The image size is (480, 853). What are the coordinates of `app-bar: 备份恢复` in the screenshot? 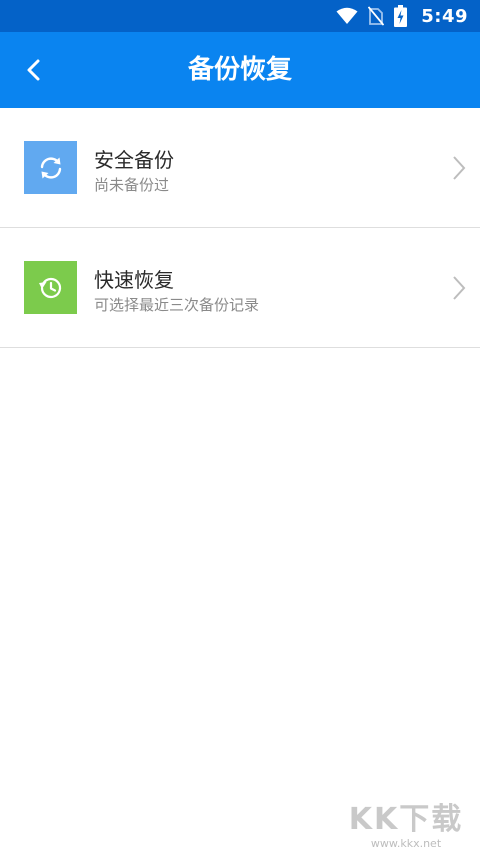 It's located at (240, 70).